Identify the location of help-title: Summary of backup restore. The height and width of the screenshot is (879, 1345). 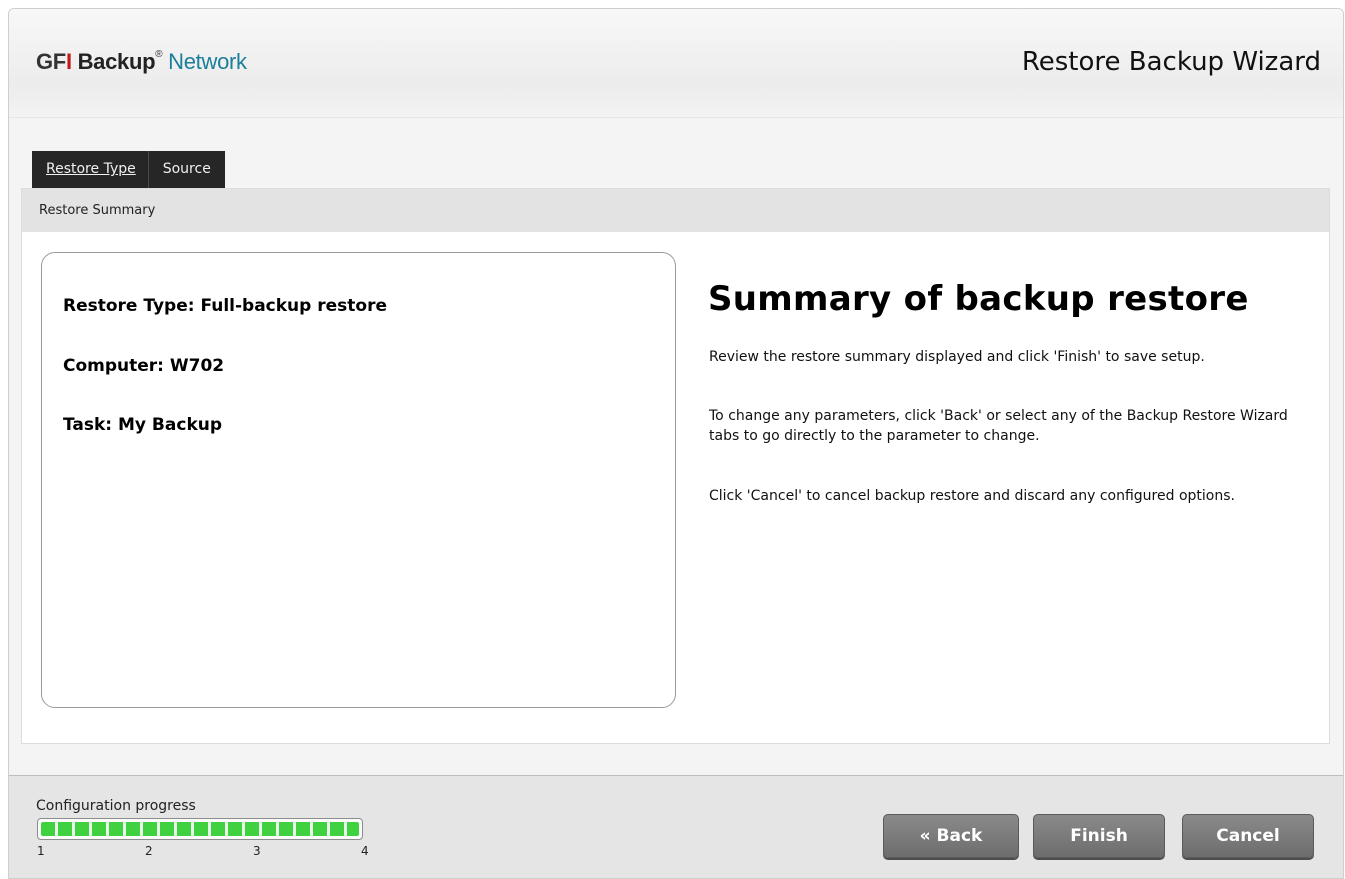
(978, 299).